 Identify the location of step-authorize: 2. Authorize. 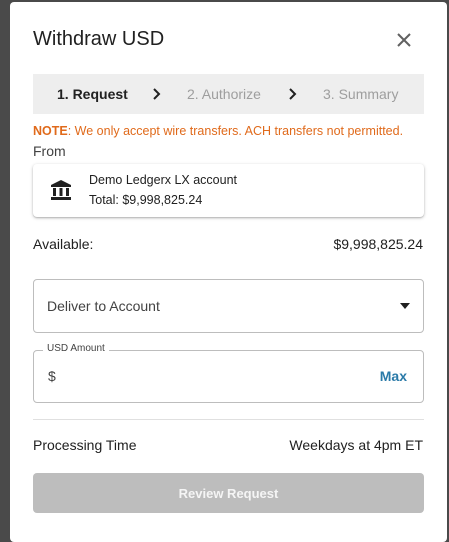
(224, 94).